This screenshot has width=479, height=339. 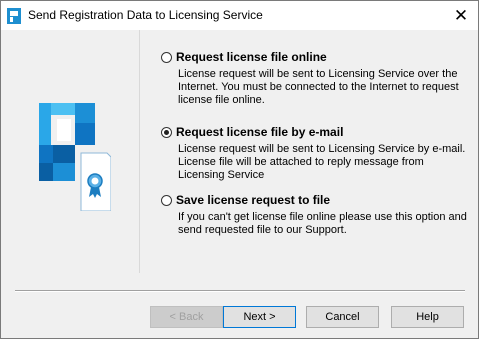 What do you see at coordinates (166, 57) in the screenshot?
I see `radio-online` at bounding box center [166, 57].